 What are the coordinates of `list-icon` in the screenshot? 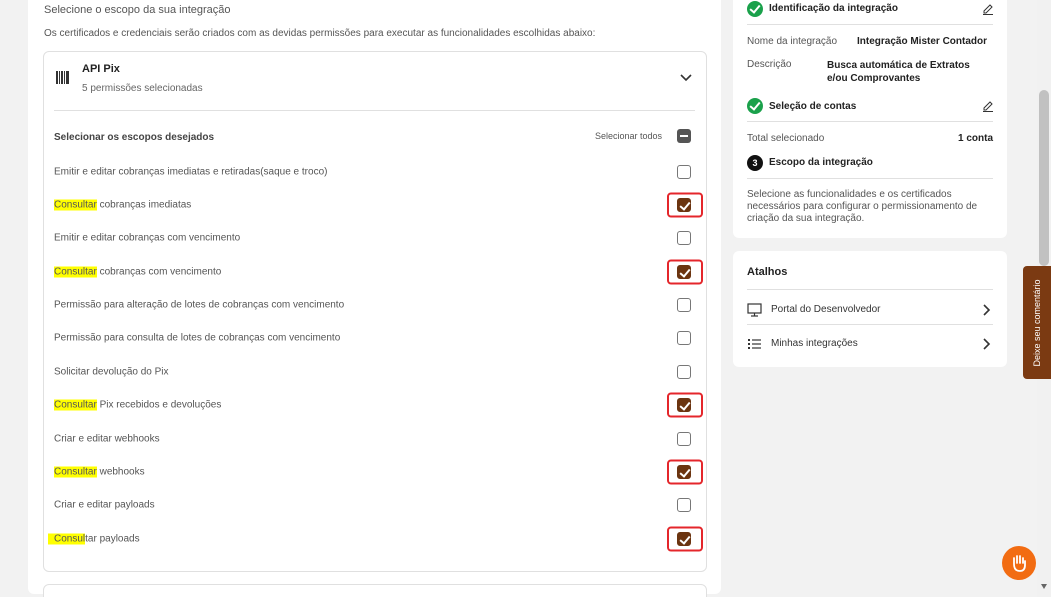 It's located at (754, 344).